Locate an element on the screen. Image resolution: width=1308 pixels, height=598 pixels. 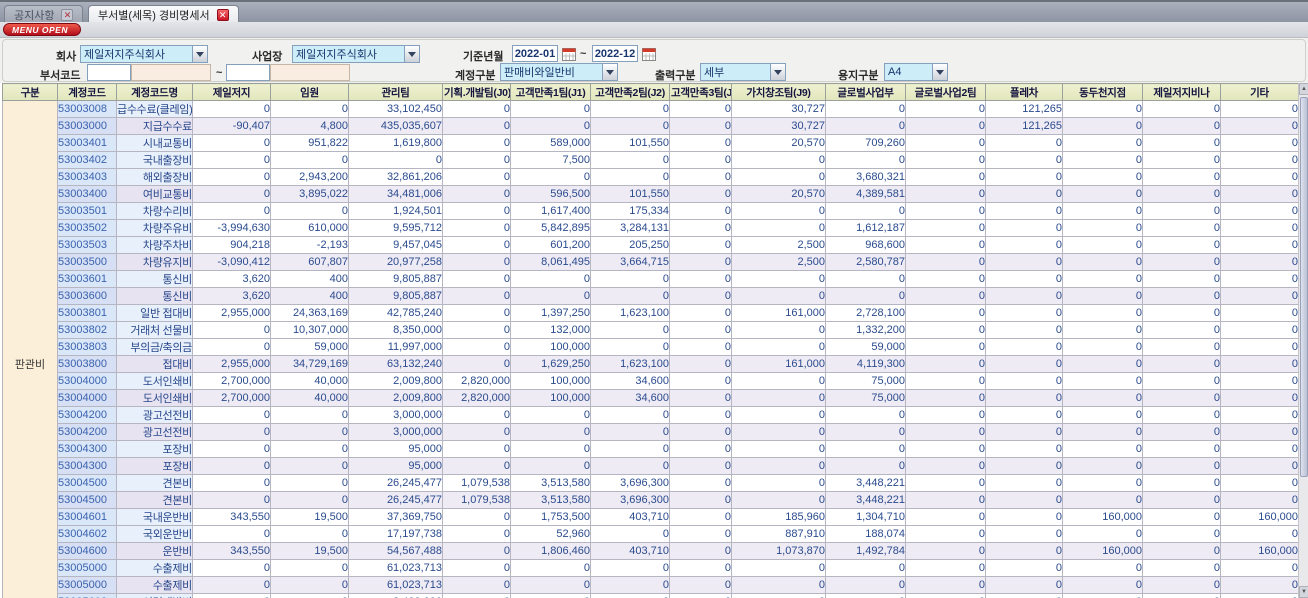
amount-cell: 1,304,710 is located at coordinates (865, 517).